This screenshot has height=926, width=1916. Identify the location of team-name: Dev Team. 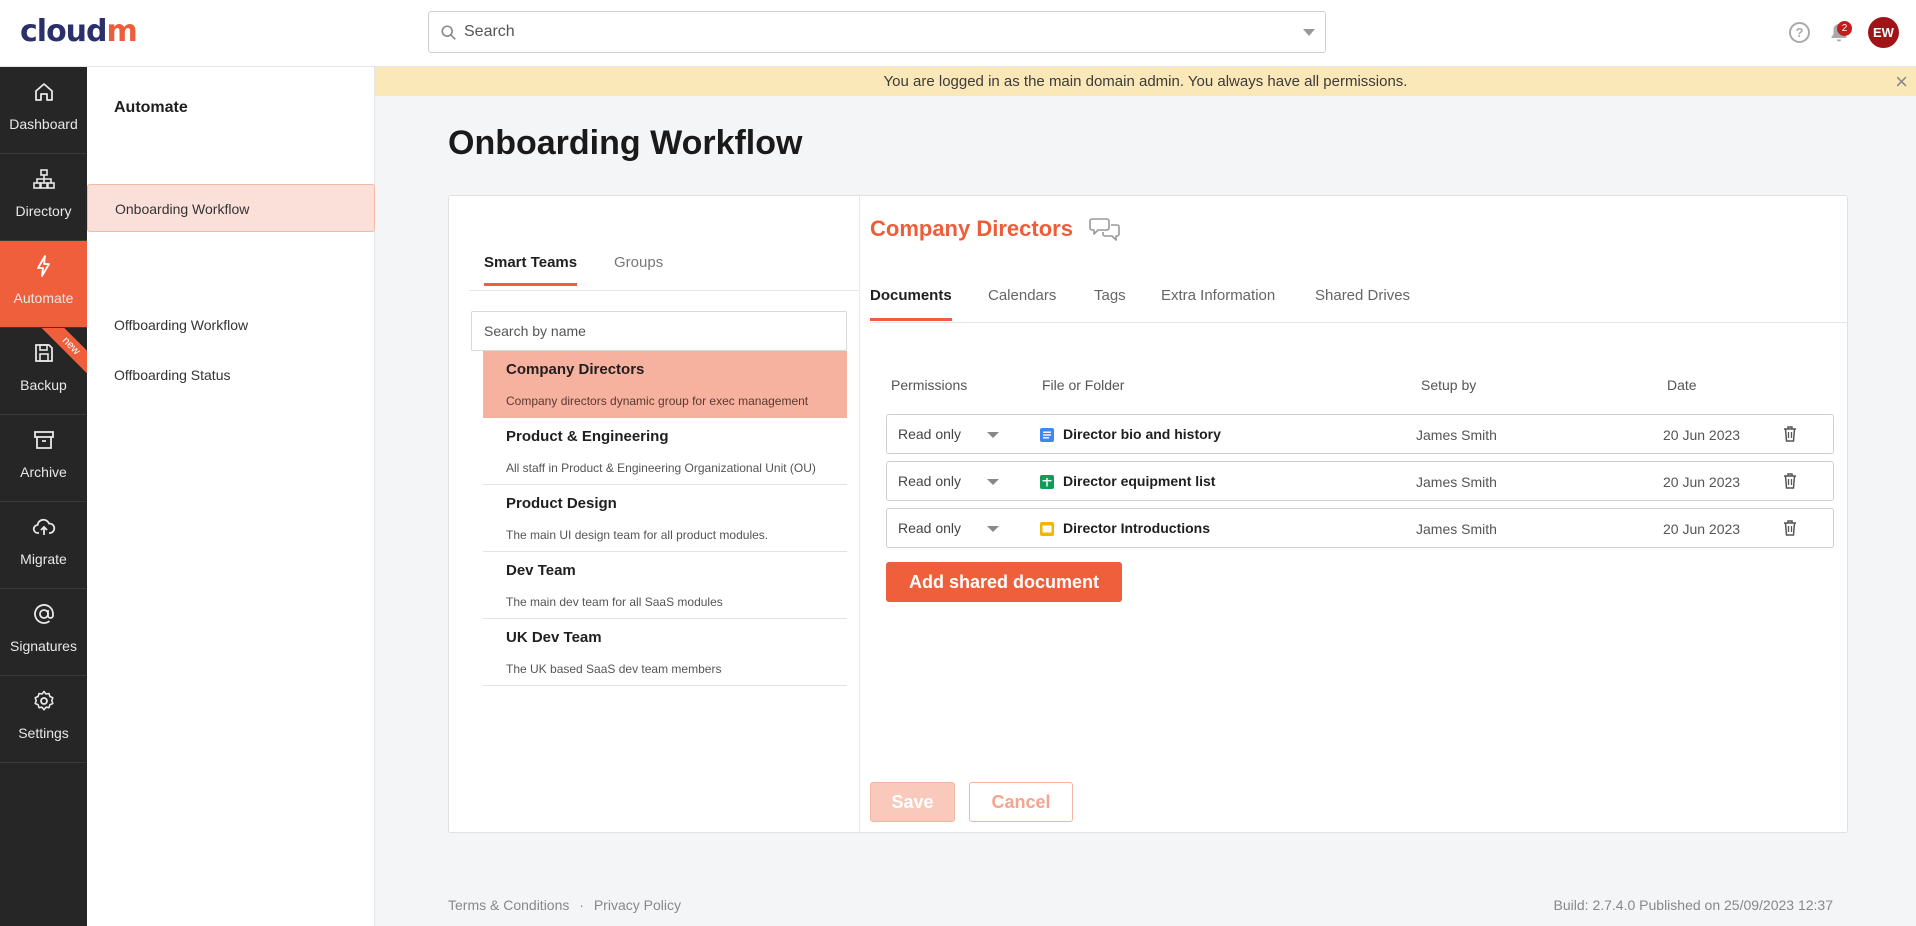
(541, 570).